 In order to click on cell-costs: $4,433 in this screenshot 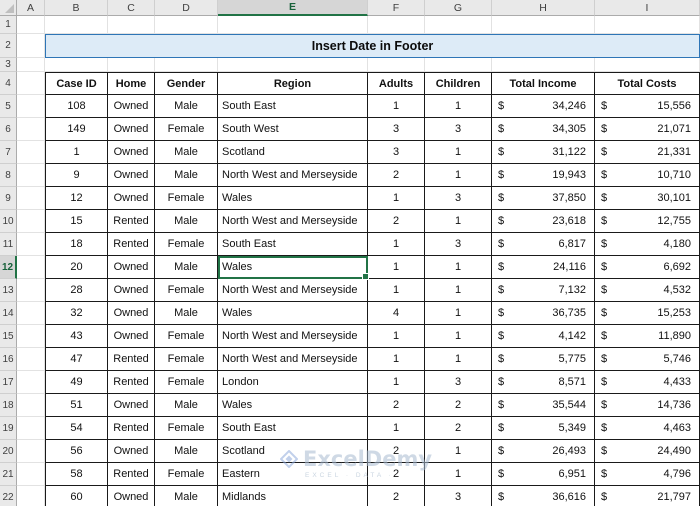, I will do `click(647, 382)`.